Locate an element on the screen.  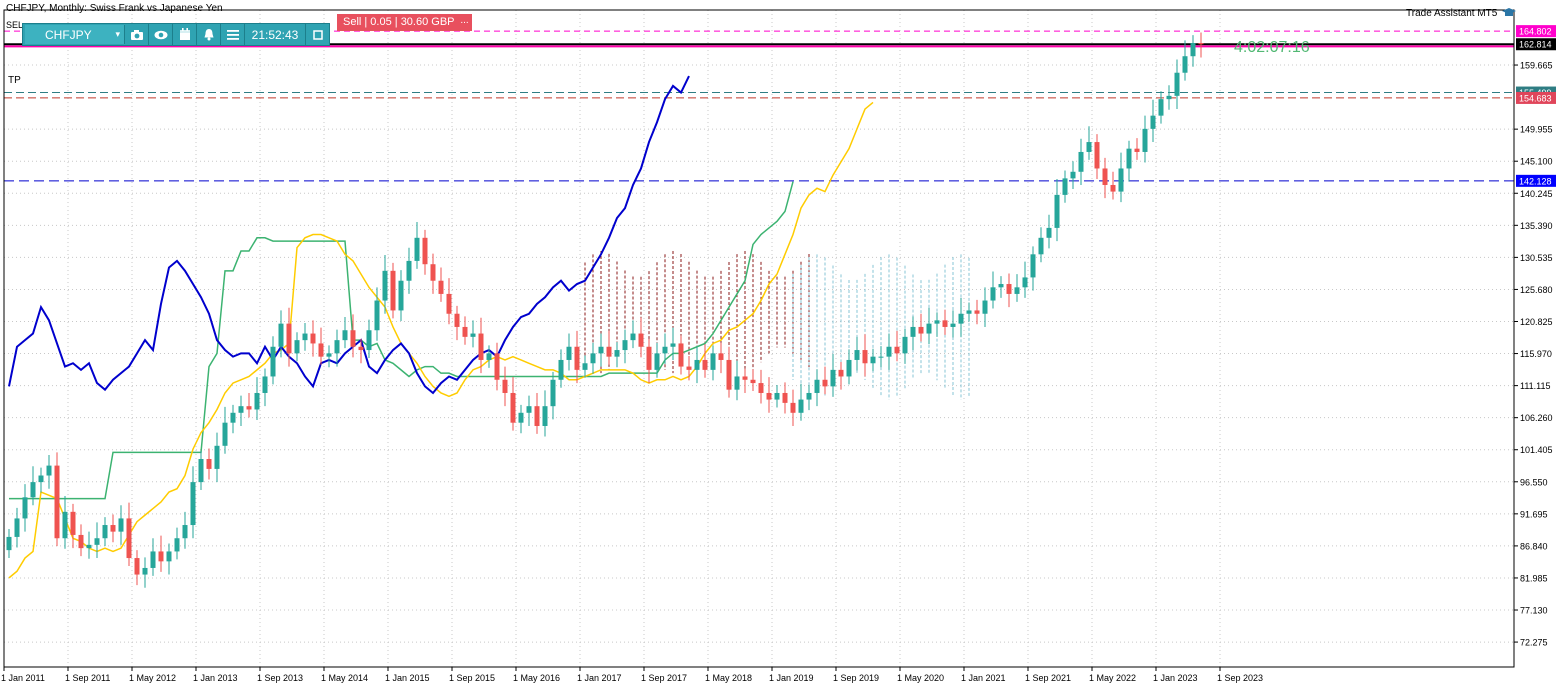
alert-button is located at coordinates (209, 34).